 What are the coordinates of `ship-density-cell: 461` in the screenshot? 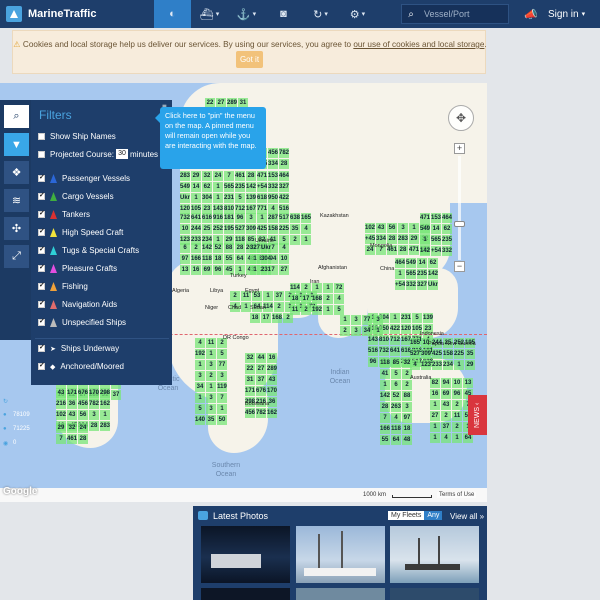 It's located at (240, 176).